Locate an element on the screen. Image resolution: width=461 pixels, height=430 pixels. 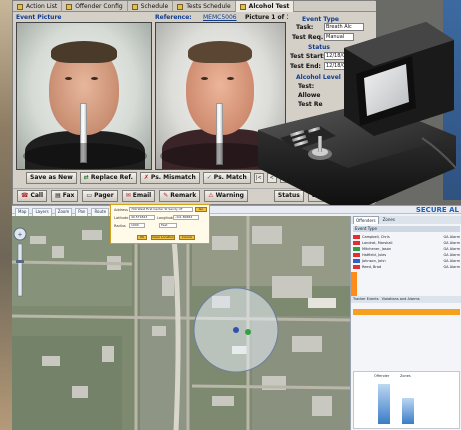
device-base is located at coordinates (85, 156).